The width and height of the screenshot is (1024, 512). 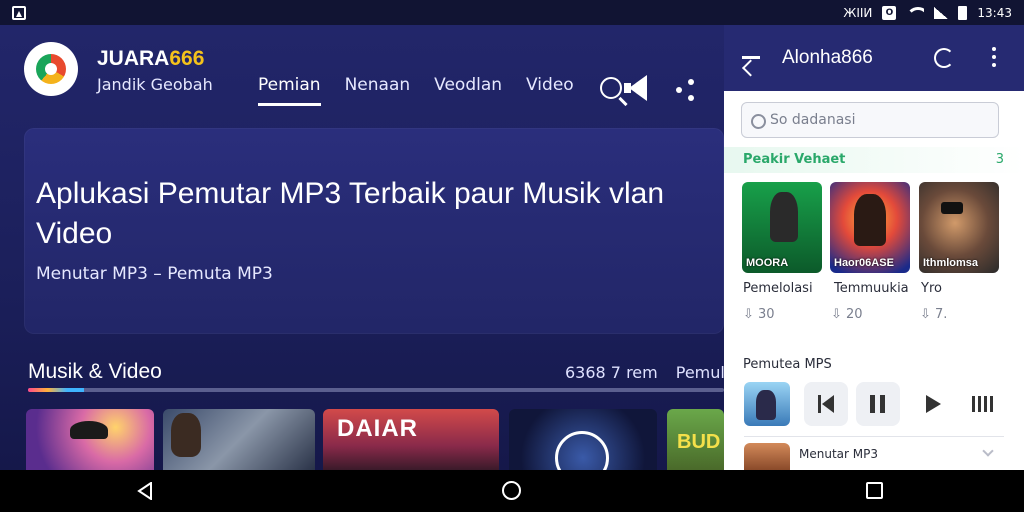 What do you see at coordinates (870, 120) in the screenshot?
I see `search-input: So dadanasi` at bounding box center [870, 120].